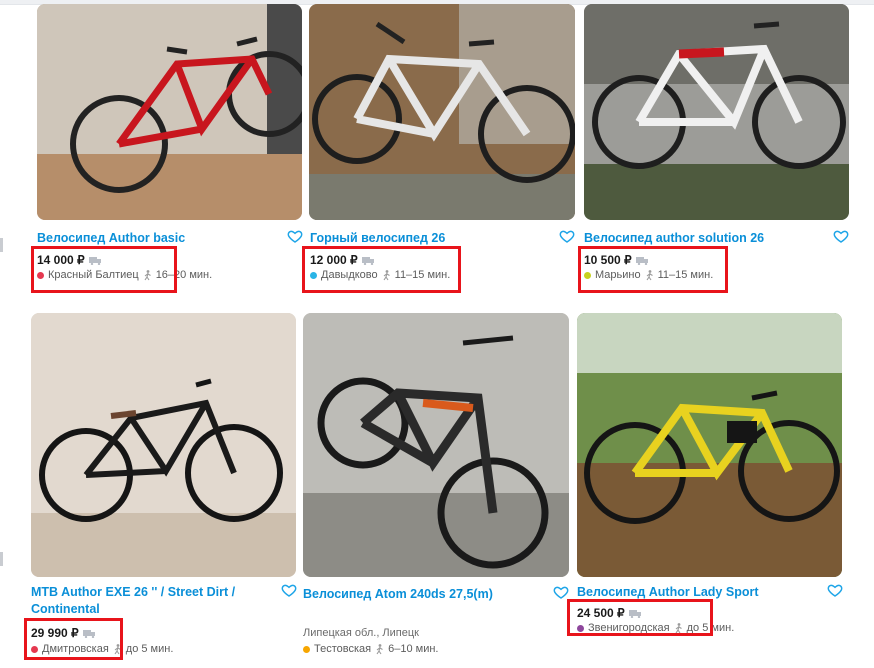 The width and height of the screenshot is (874, 668). I want to click on listing-price: 14 000 ₽, so click(69, 260).